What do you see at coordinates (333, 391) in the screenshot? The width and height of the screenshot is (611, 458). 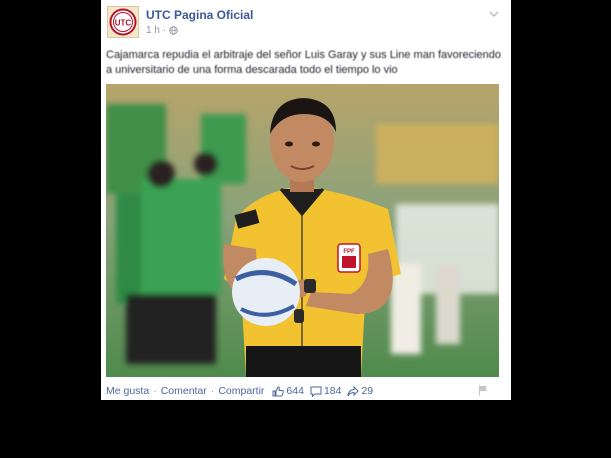 I see `comment-count: 184` at bounding box center [333, 391].